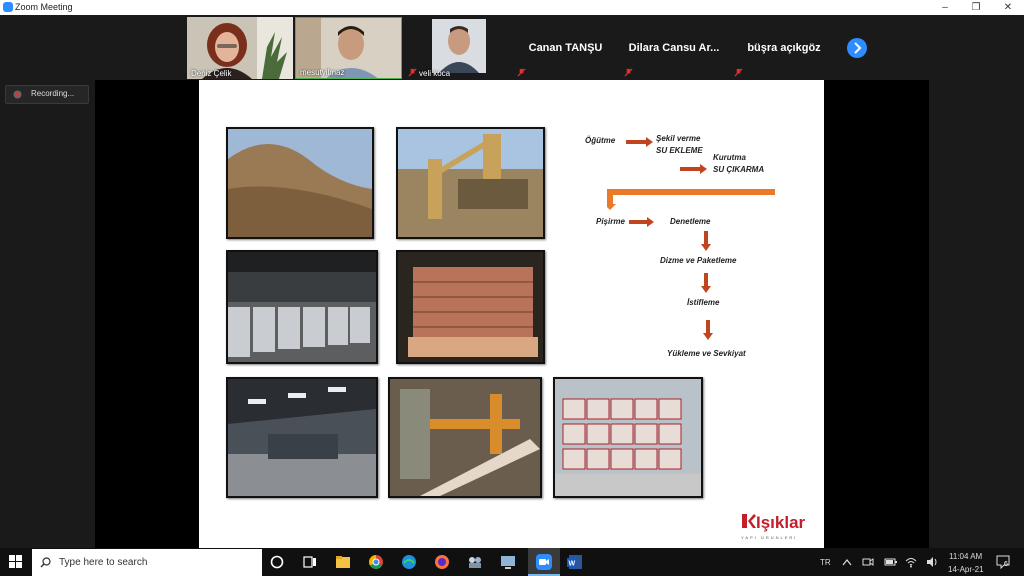  I want to click on flow-step-shaping: Şekil verme, so click(678, 138).